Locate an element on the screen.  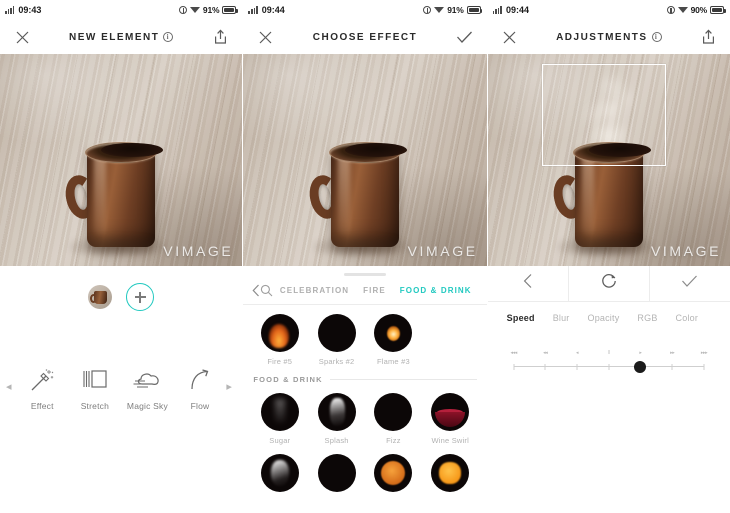
add-element-button is located at coordinates (140, 297).